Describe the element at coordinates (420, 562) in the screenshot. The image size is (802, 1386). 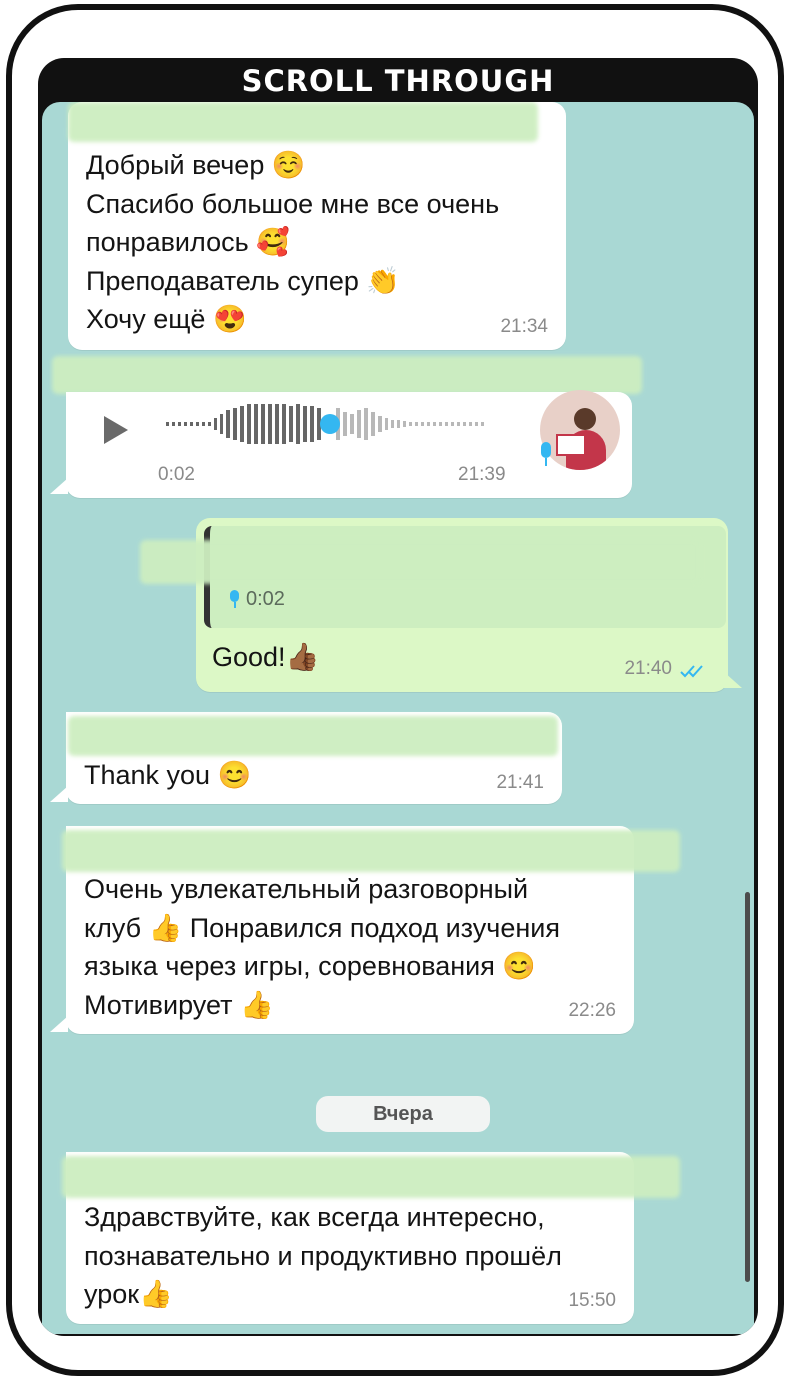
I see `redacted-quote-author` at that location.